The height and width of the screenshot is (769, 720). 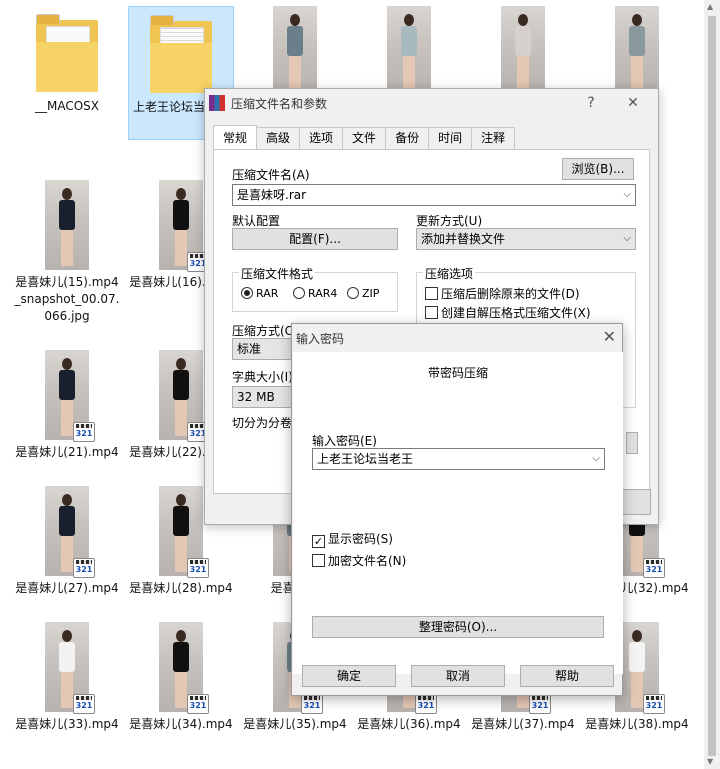 I want to click on group-title: 压缩选项, so click(x=449, y=273).